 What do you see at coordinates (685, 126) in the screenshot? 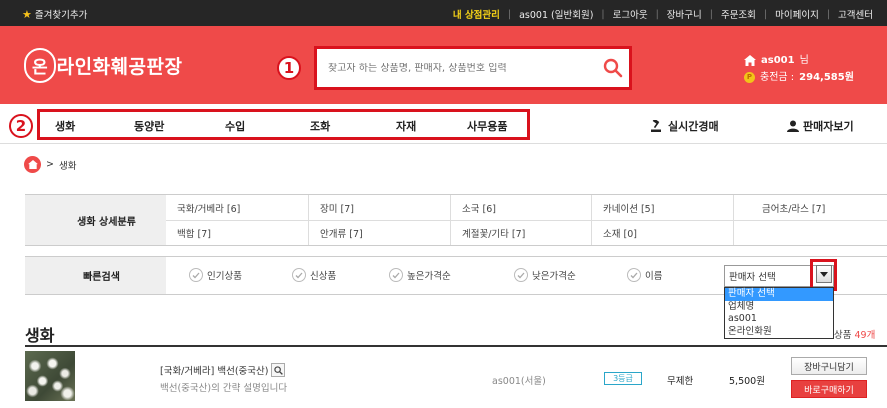
I see `live-auction-link: 실시간경매` at bounding box center [685, 126].